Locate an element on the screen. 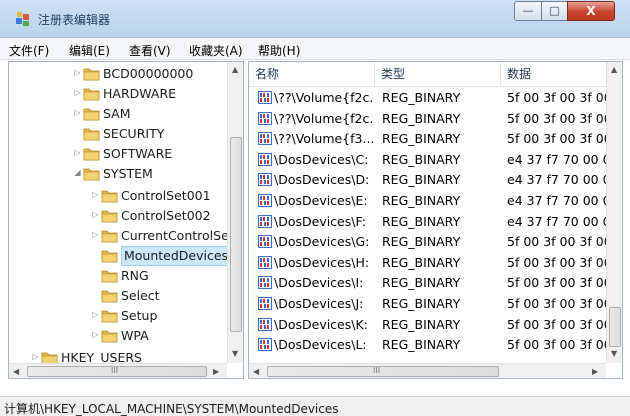  tree-item-label: SAM is located at coordinates (117, 113).